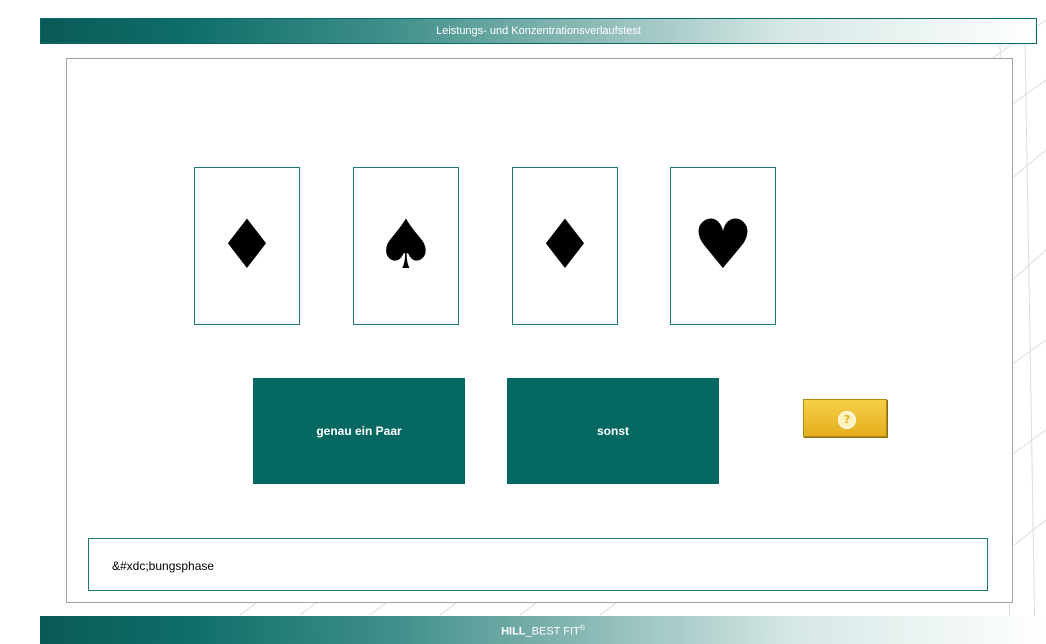  I want to click on brand-bold: HILL, so click(513, 631).